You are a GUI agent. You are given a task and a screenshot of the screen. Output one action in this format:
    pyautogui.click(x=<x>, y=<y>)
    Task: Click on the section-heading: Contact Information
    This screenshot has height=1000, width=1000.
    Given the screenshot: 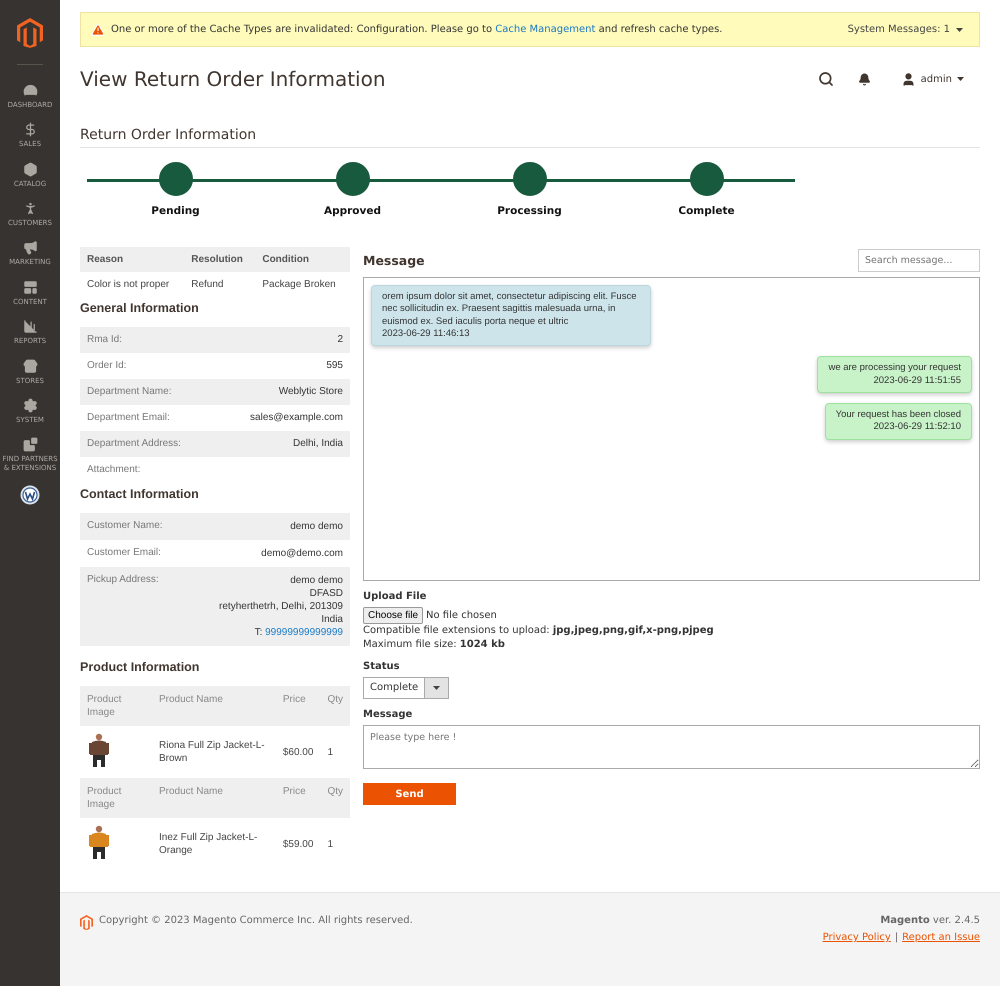 What is the action you would take?
    pyautogui.click(x=140, y=494)
    